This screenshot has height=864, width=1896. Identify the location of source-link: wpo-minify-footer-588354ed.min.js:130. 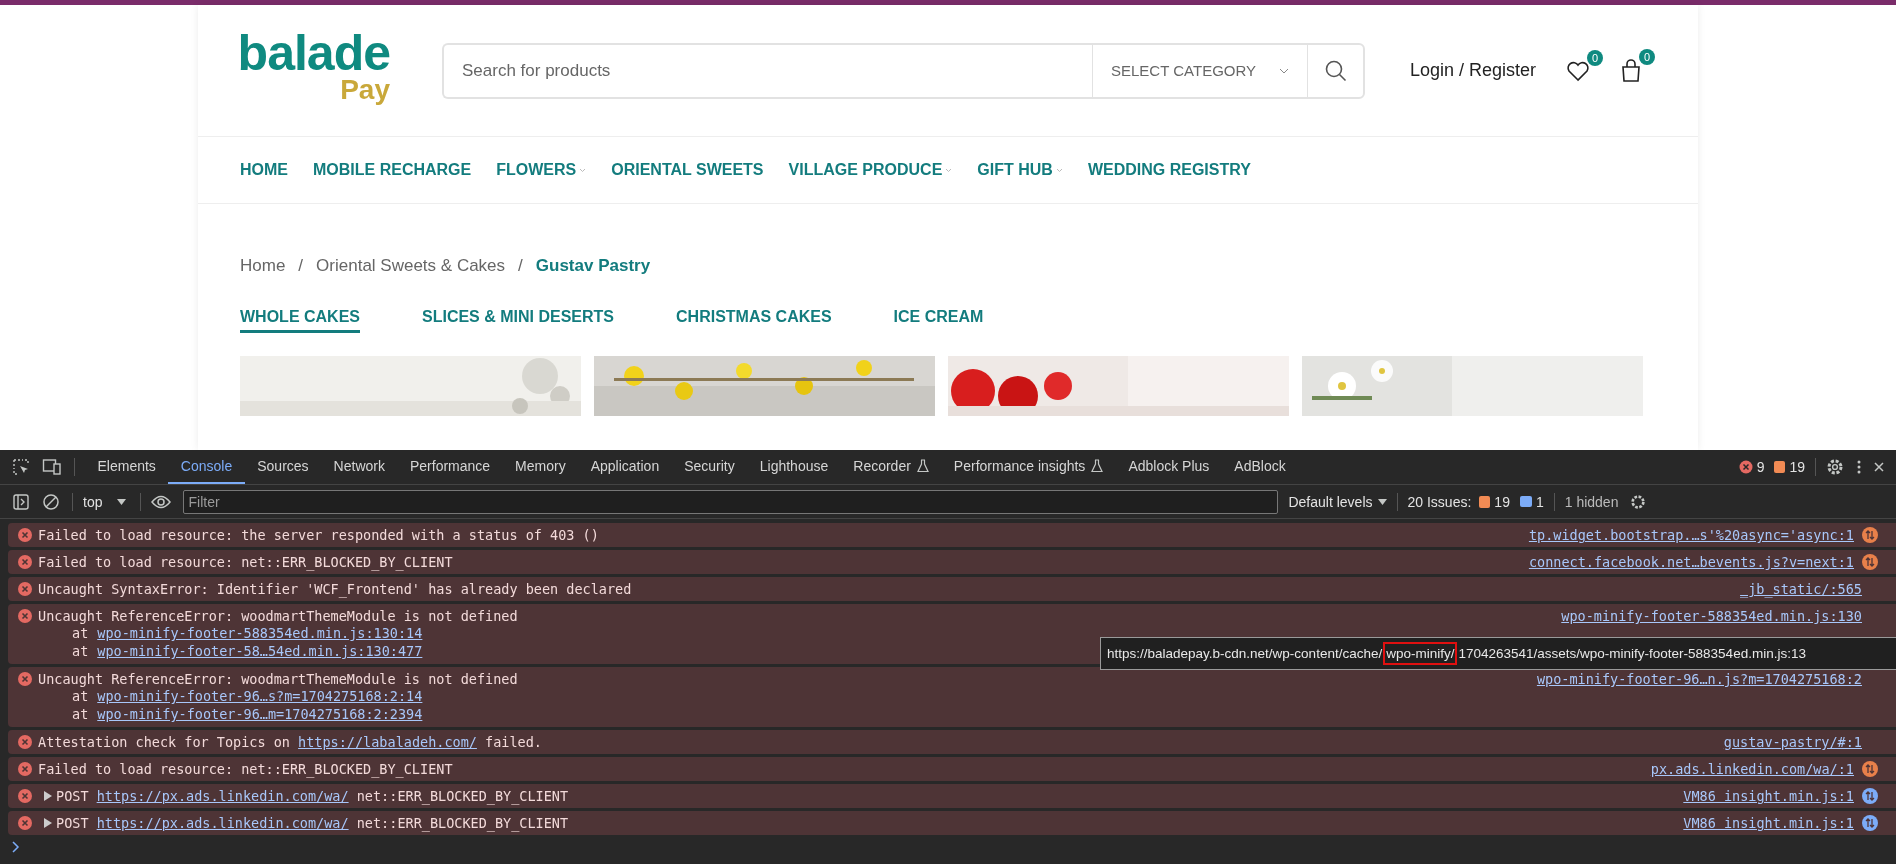
(1711, 616).